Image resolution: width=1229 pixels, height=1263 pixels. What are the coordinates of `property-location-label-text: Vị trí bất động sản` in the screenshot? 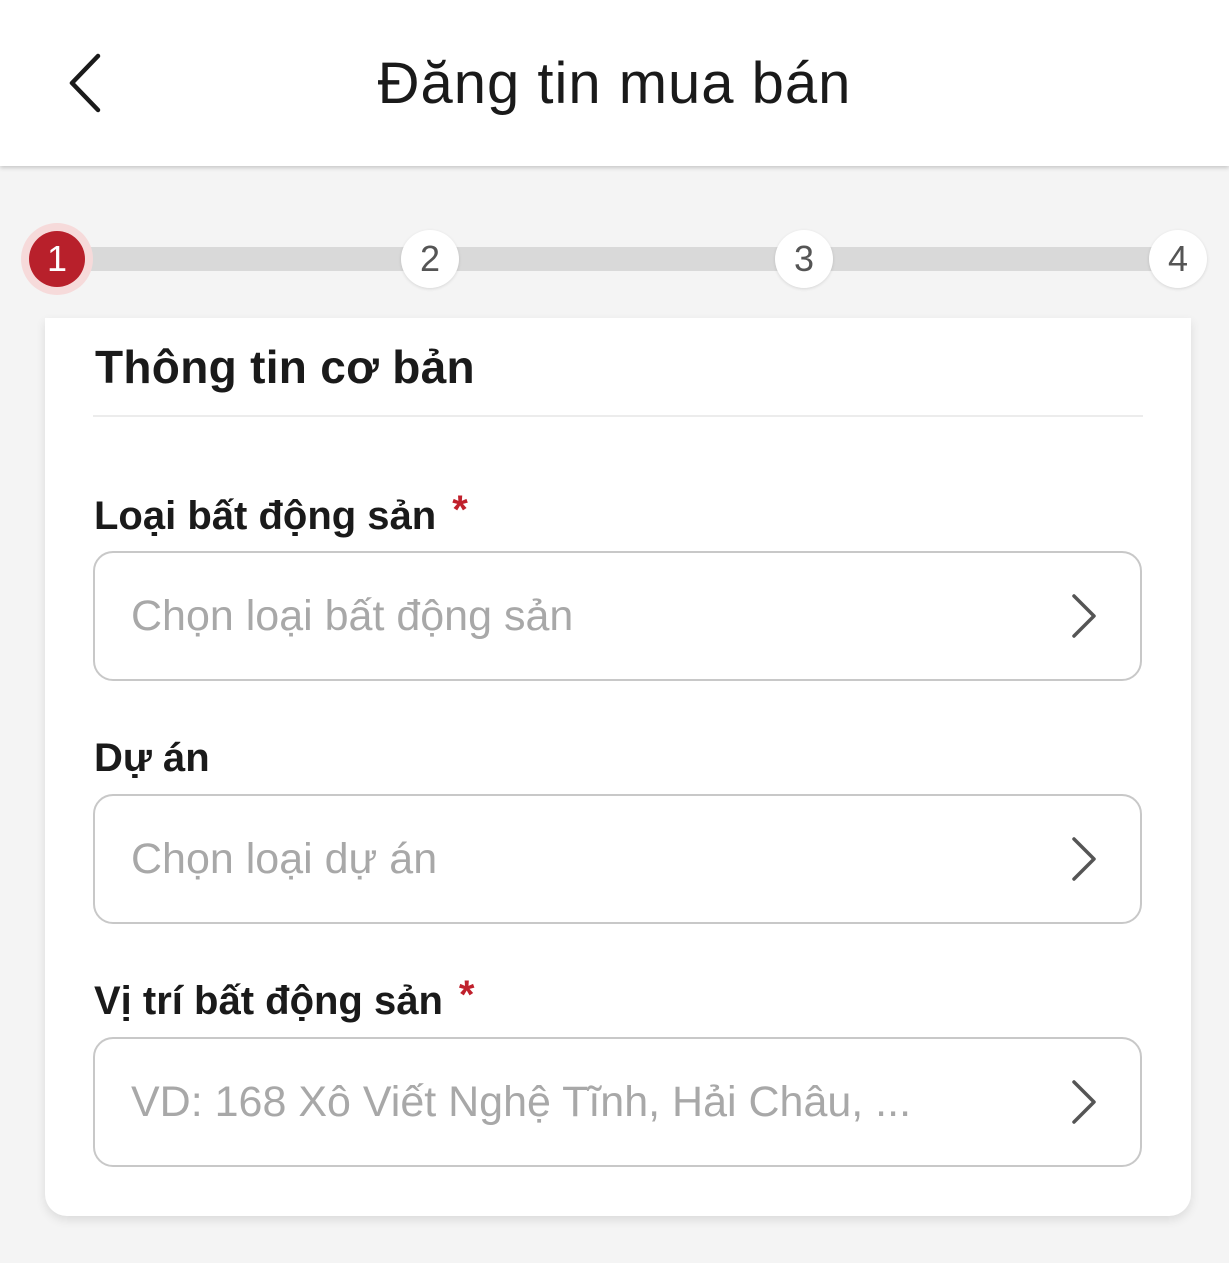 It's located at (268, 1001).